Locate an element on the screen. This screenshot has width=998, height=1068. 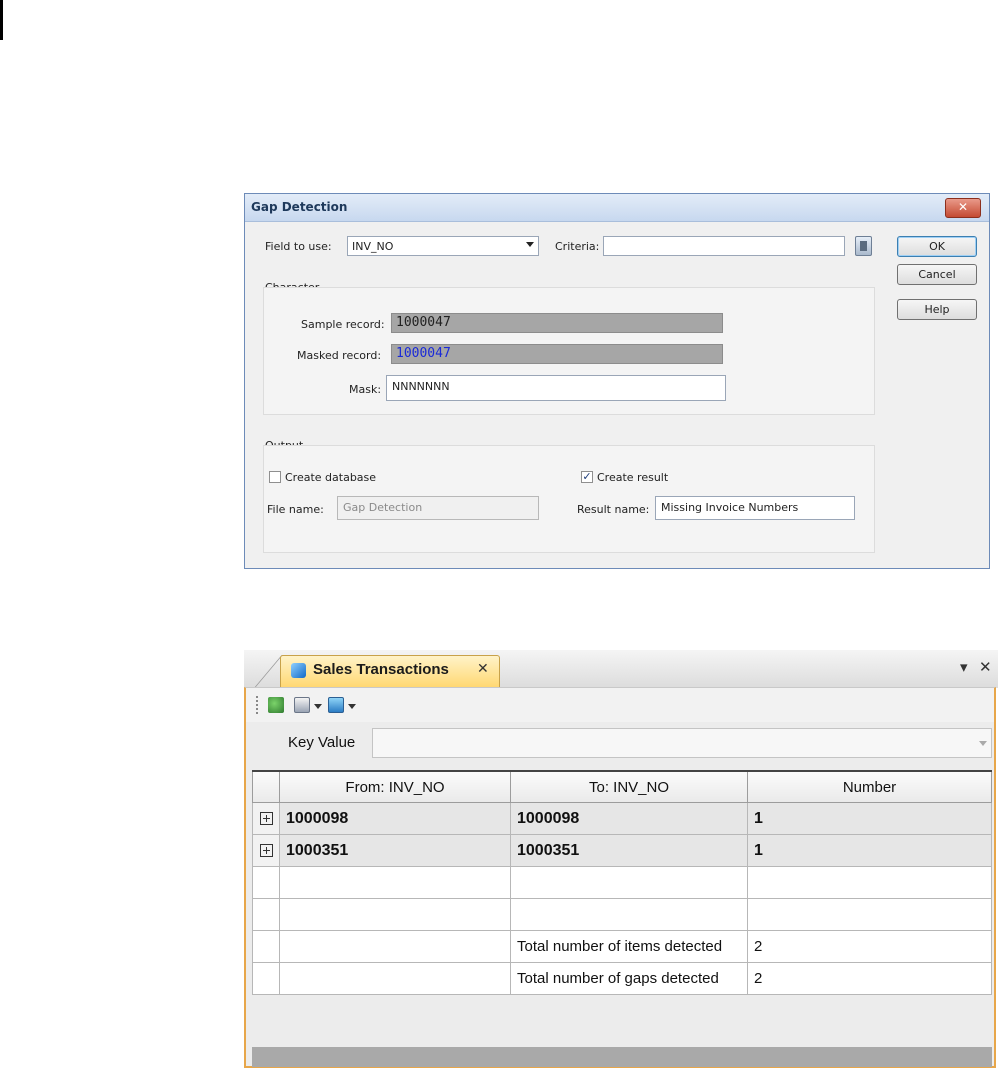
table-row: 1000351 1000351 1 is located at coordinates (622, 850).